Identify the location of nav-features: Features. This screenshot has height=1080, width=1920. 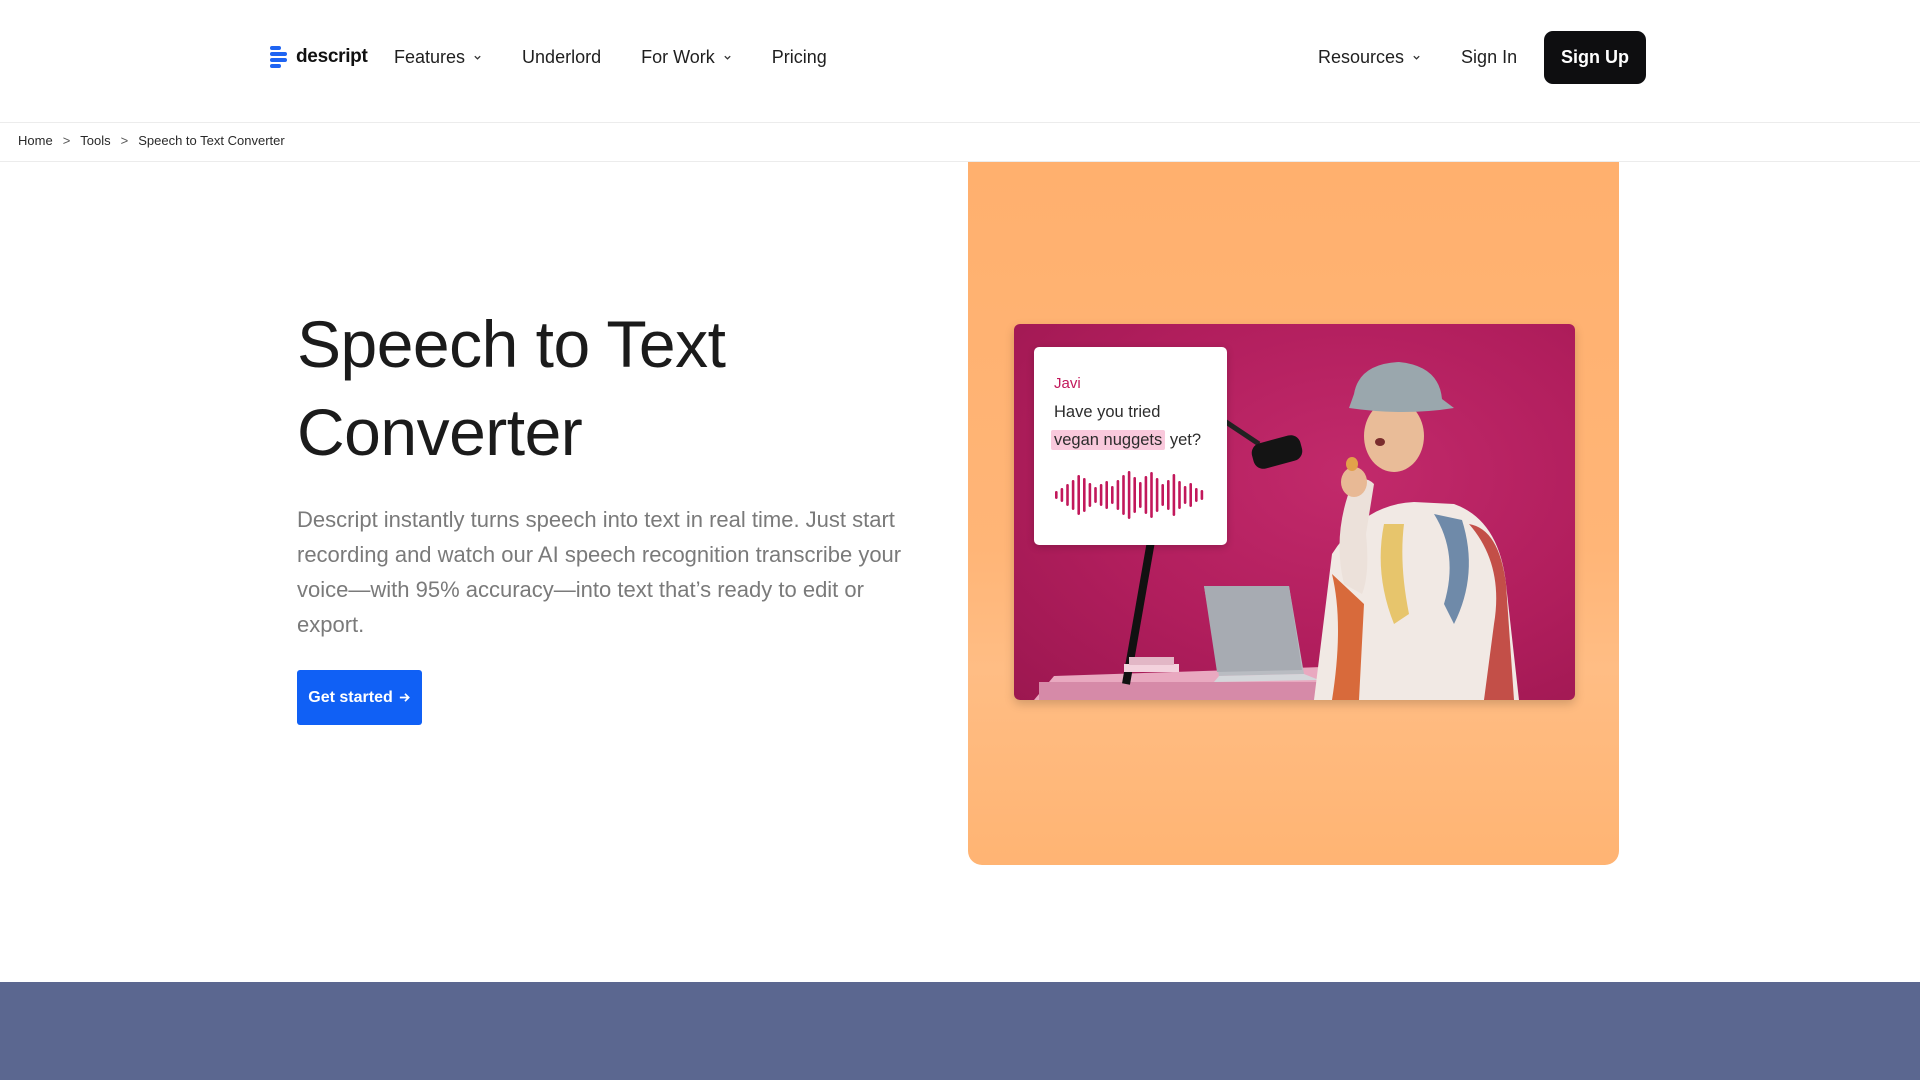
(438, 57).